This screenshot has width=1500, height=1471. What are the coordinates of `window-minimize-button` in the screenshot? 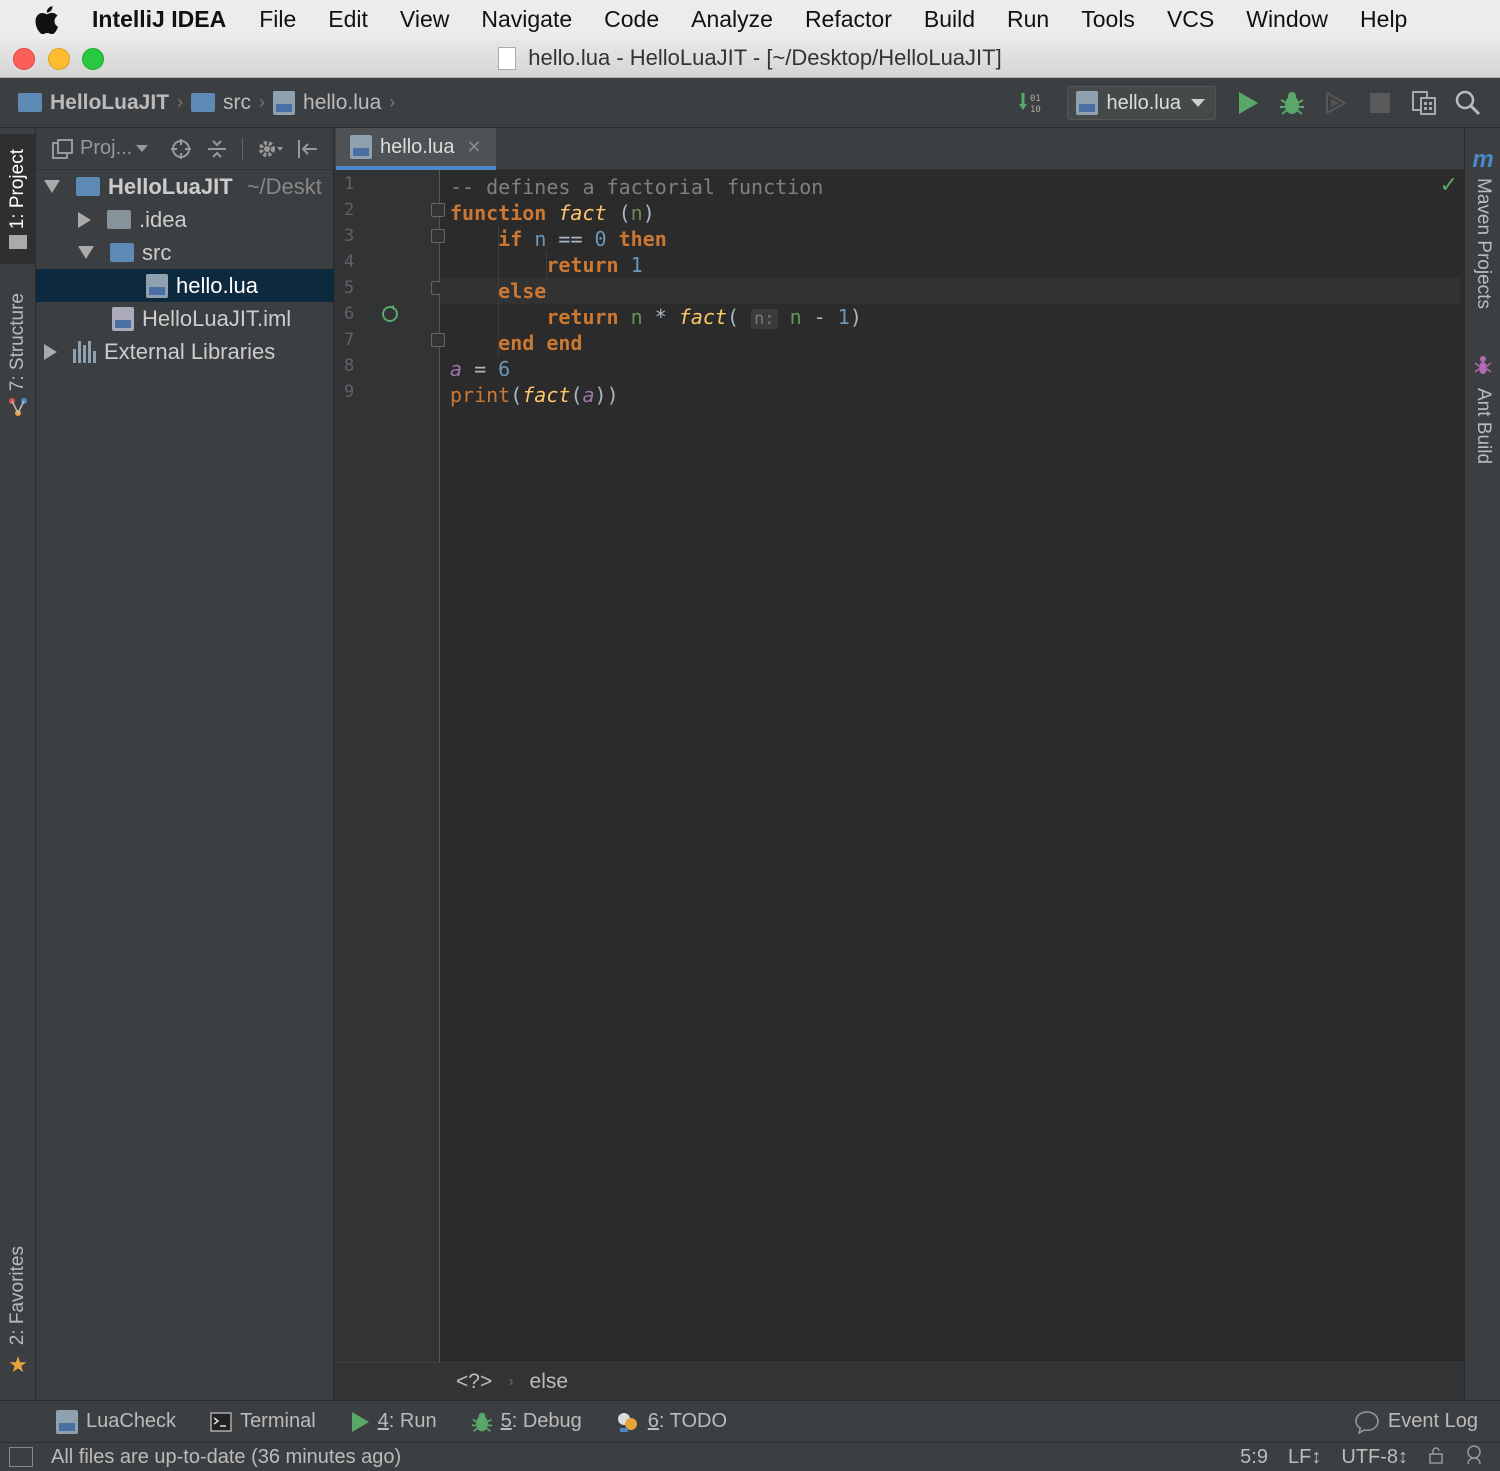 It's located at (59, 59).